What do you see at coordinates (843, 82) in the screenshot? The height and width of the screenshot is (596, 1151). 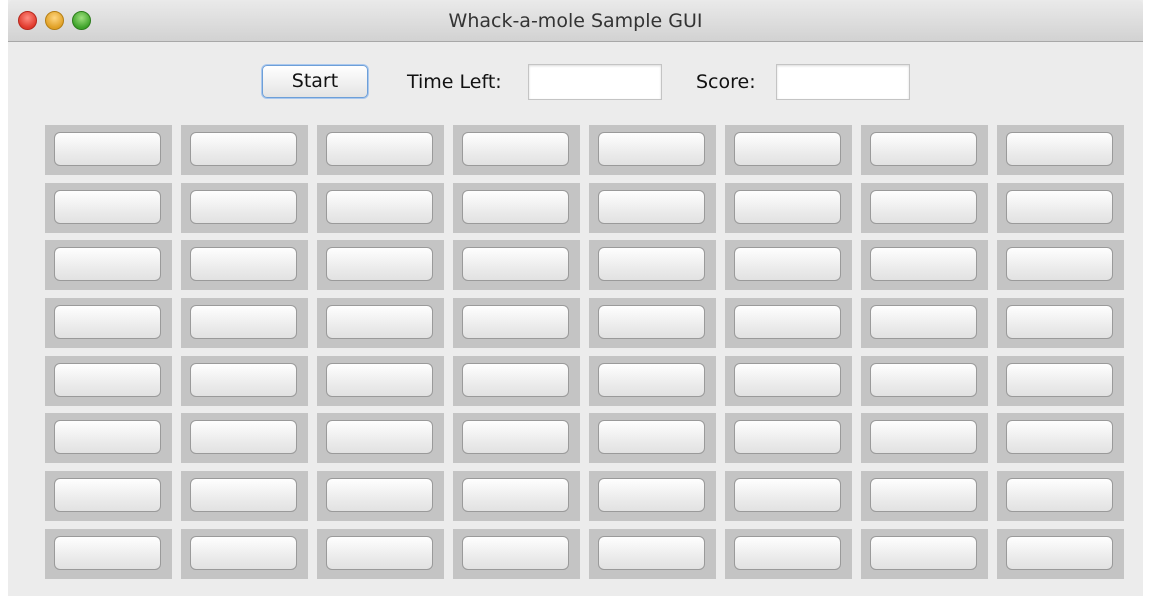 I see `score-field` at bounding box center [843, 82].